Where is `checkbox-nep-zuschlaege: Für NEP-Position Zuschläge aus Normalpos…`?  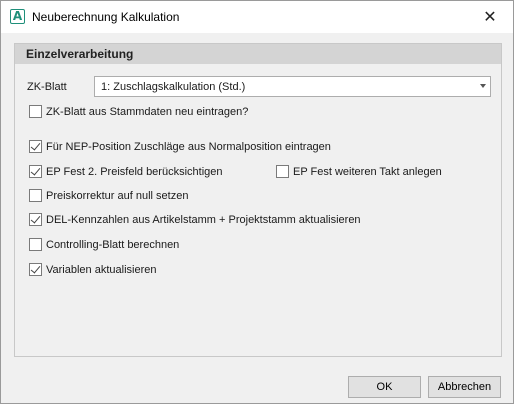 checkbox-nep-zuschlaege: Für NEP-Position Zuschläge aus Normalpos… is located at coordinates (180, 146).